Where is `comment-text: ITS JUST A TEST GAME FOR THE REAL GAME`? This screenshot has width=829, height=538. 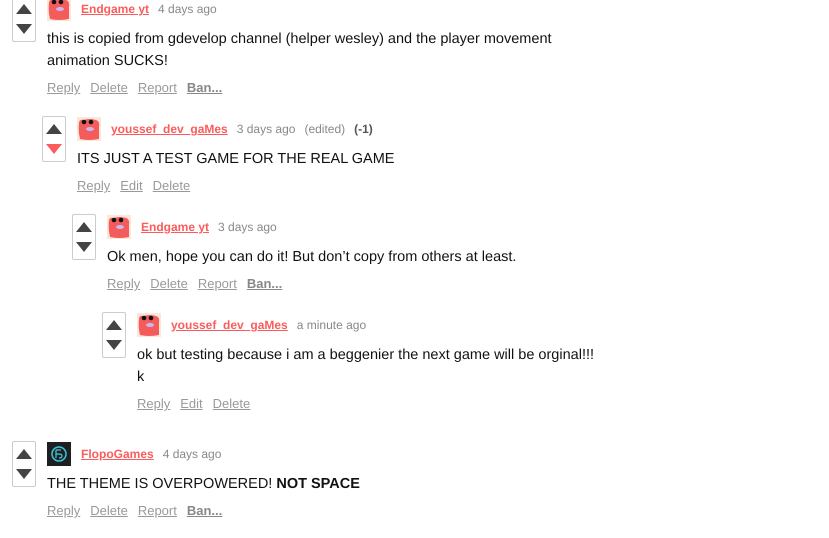
comment-text: ITS JUST A TEST GAME FOR THE REAL GAME is located at coordinates (235, 159).